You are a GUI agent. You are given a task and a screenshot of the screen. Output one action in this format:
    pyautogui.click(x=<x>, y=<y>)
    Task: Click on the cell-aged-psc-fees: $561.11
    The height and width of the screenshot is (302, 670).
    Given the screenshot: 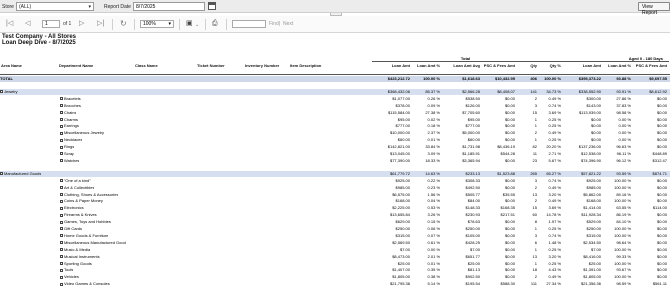 What is the action you would take?
    pyautogui.click(x=659, y=284)
    